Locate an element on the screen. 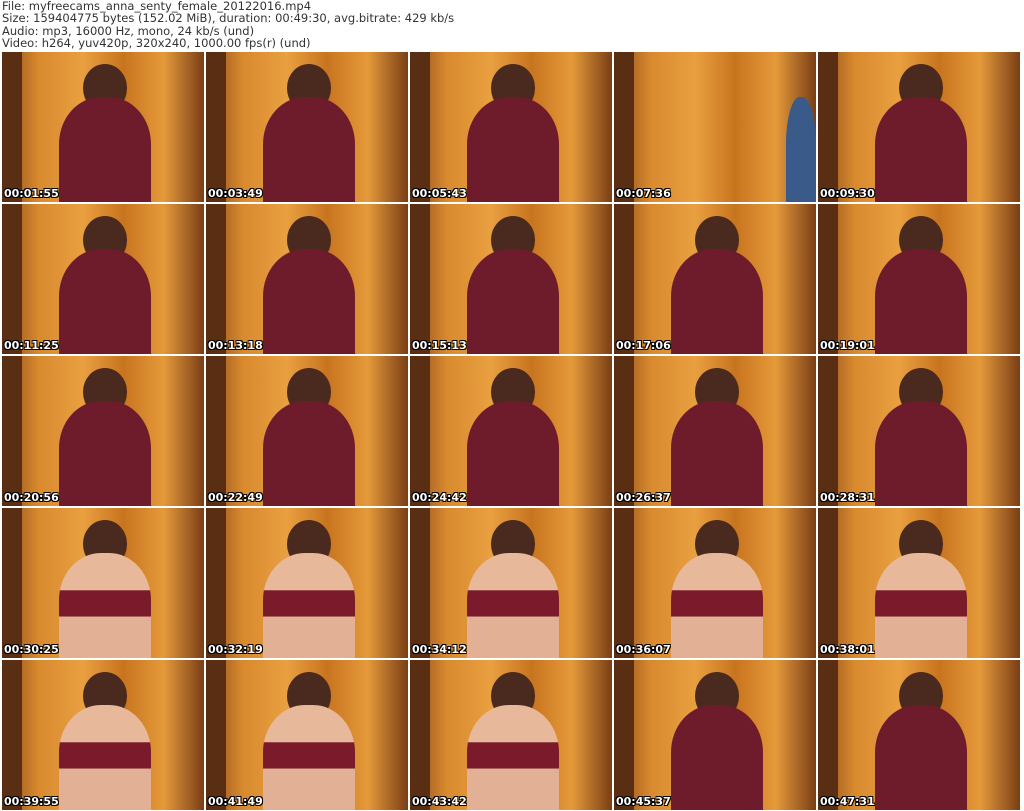 The height and width of the screenshot is (811, 1024). timestamp: 00:41:49 is located at coordinates (235, 801).